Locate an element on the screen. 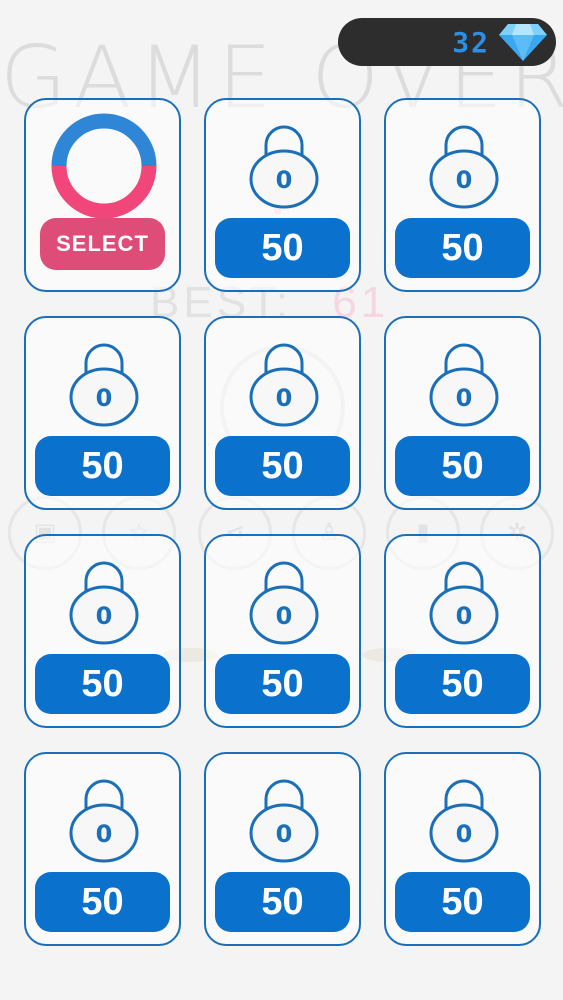 The image size is (563, 1000). gem-counter: 32 is located at coordinates (447, 42).